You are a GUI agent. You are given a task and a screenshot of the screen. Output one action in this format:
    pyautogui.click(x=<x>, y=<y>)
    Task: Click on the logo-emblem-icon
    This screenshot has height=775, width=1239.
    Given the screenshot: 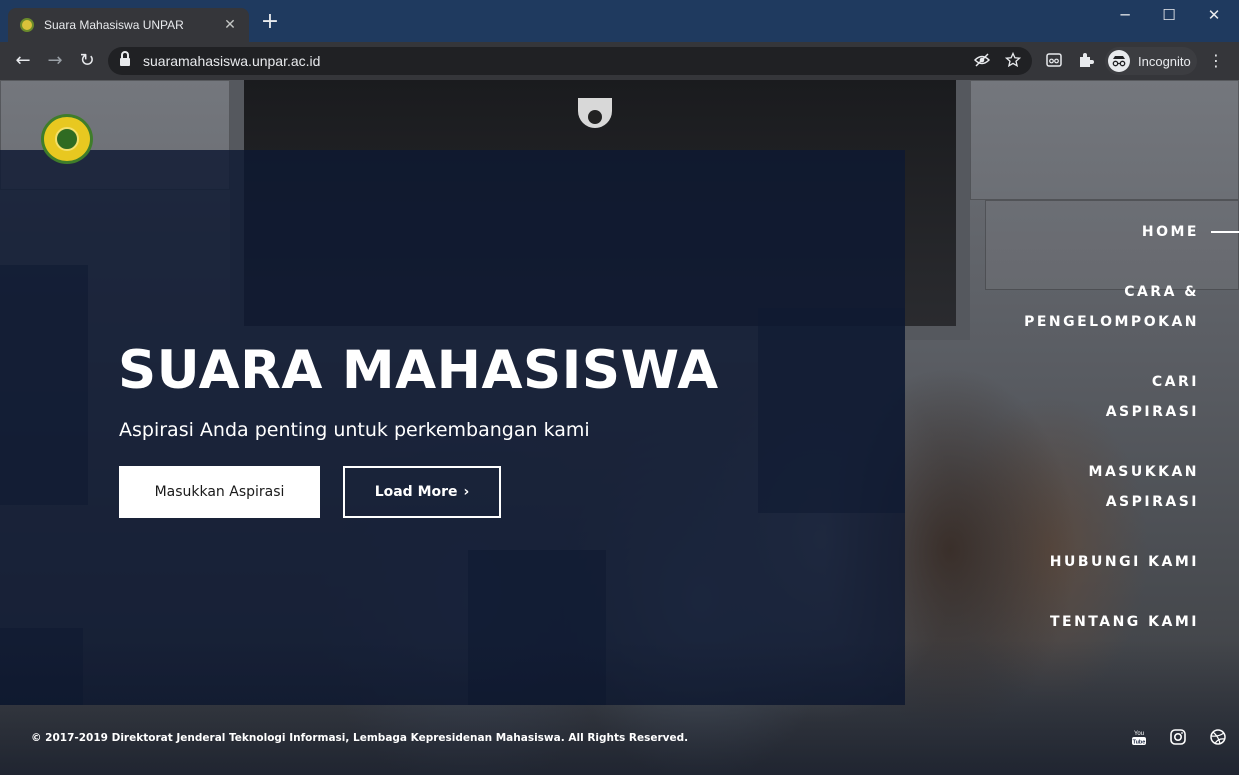 What is the action you would take?
    pyautogui.click(x=67, y=139)
    